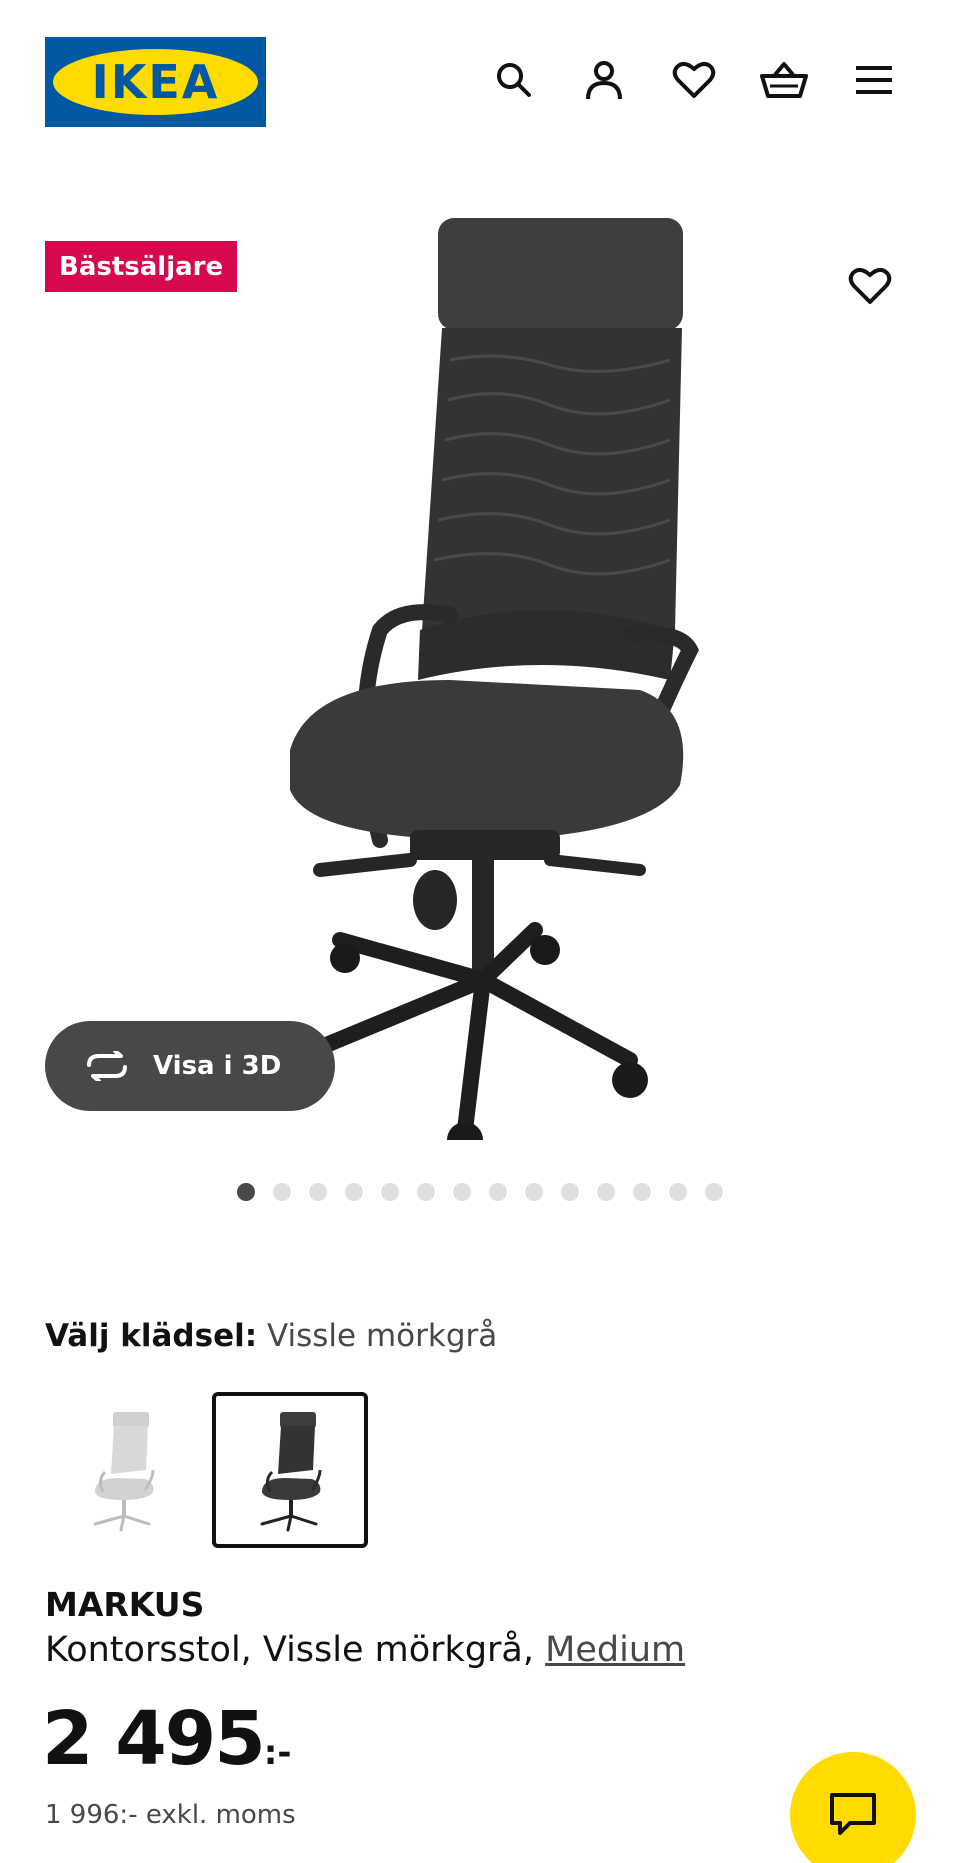 The height and width of the screenshot is (1863, 960). I want to click on light-grey-chair-thumbnail, so click(124, 1472).